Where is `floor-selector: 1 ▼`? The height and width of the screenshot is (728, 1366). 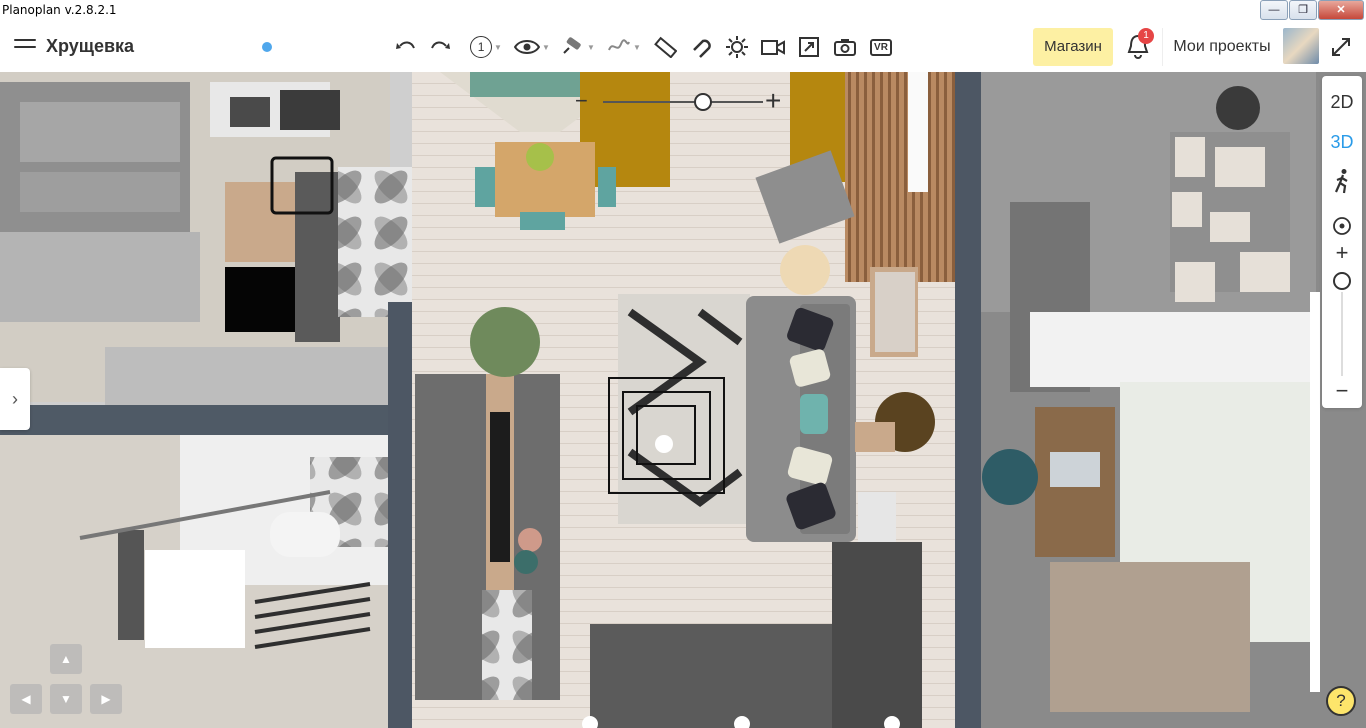 floor-selector: 1 ▼ is located at coordinates (486, 47).